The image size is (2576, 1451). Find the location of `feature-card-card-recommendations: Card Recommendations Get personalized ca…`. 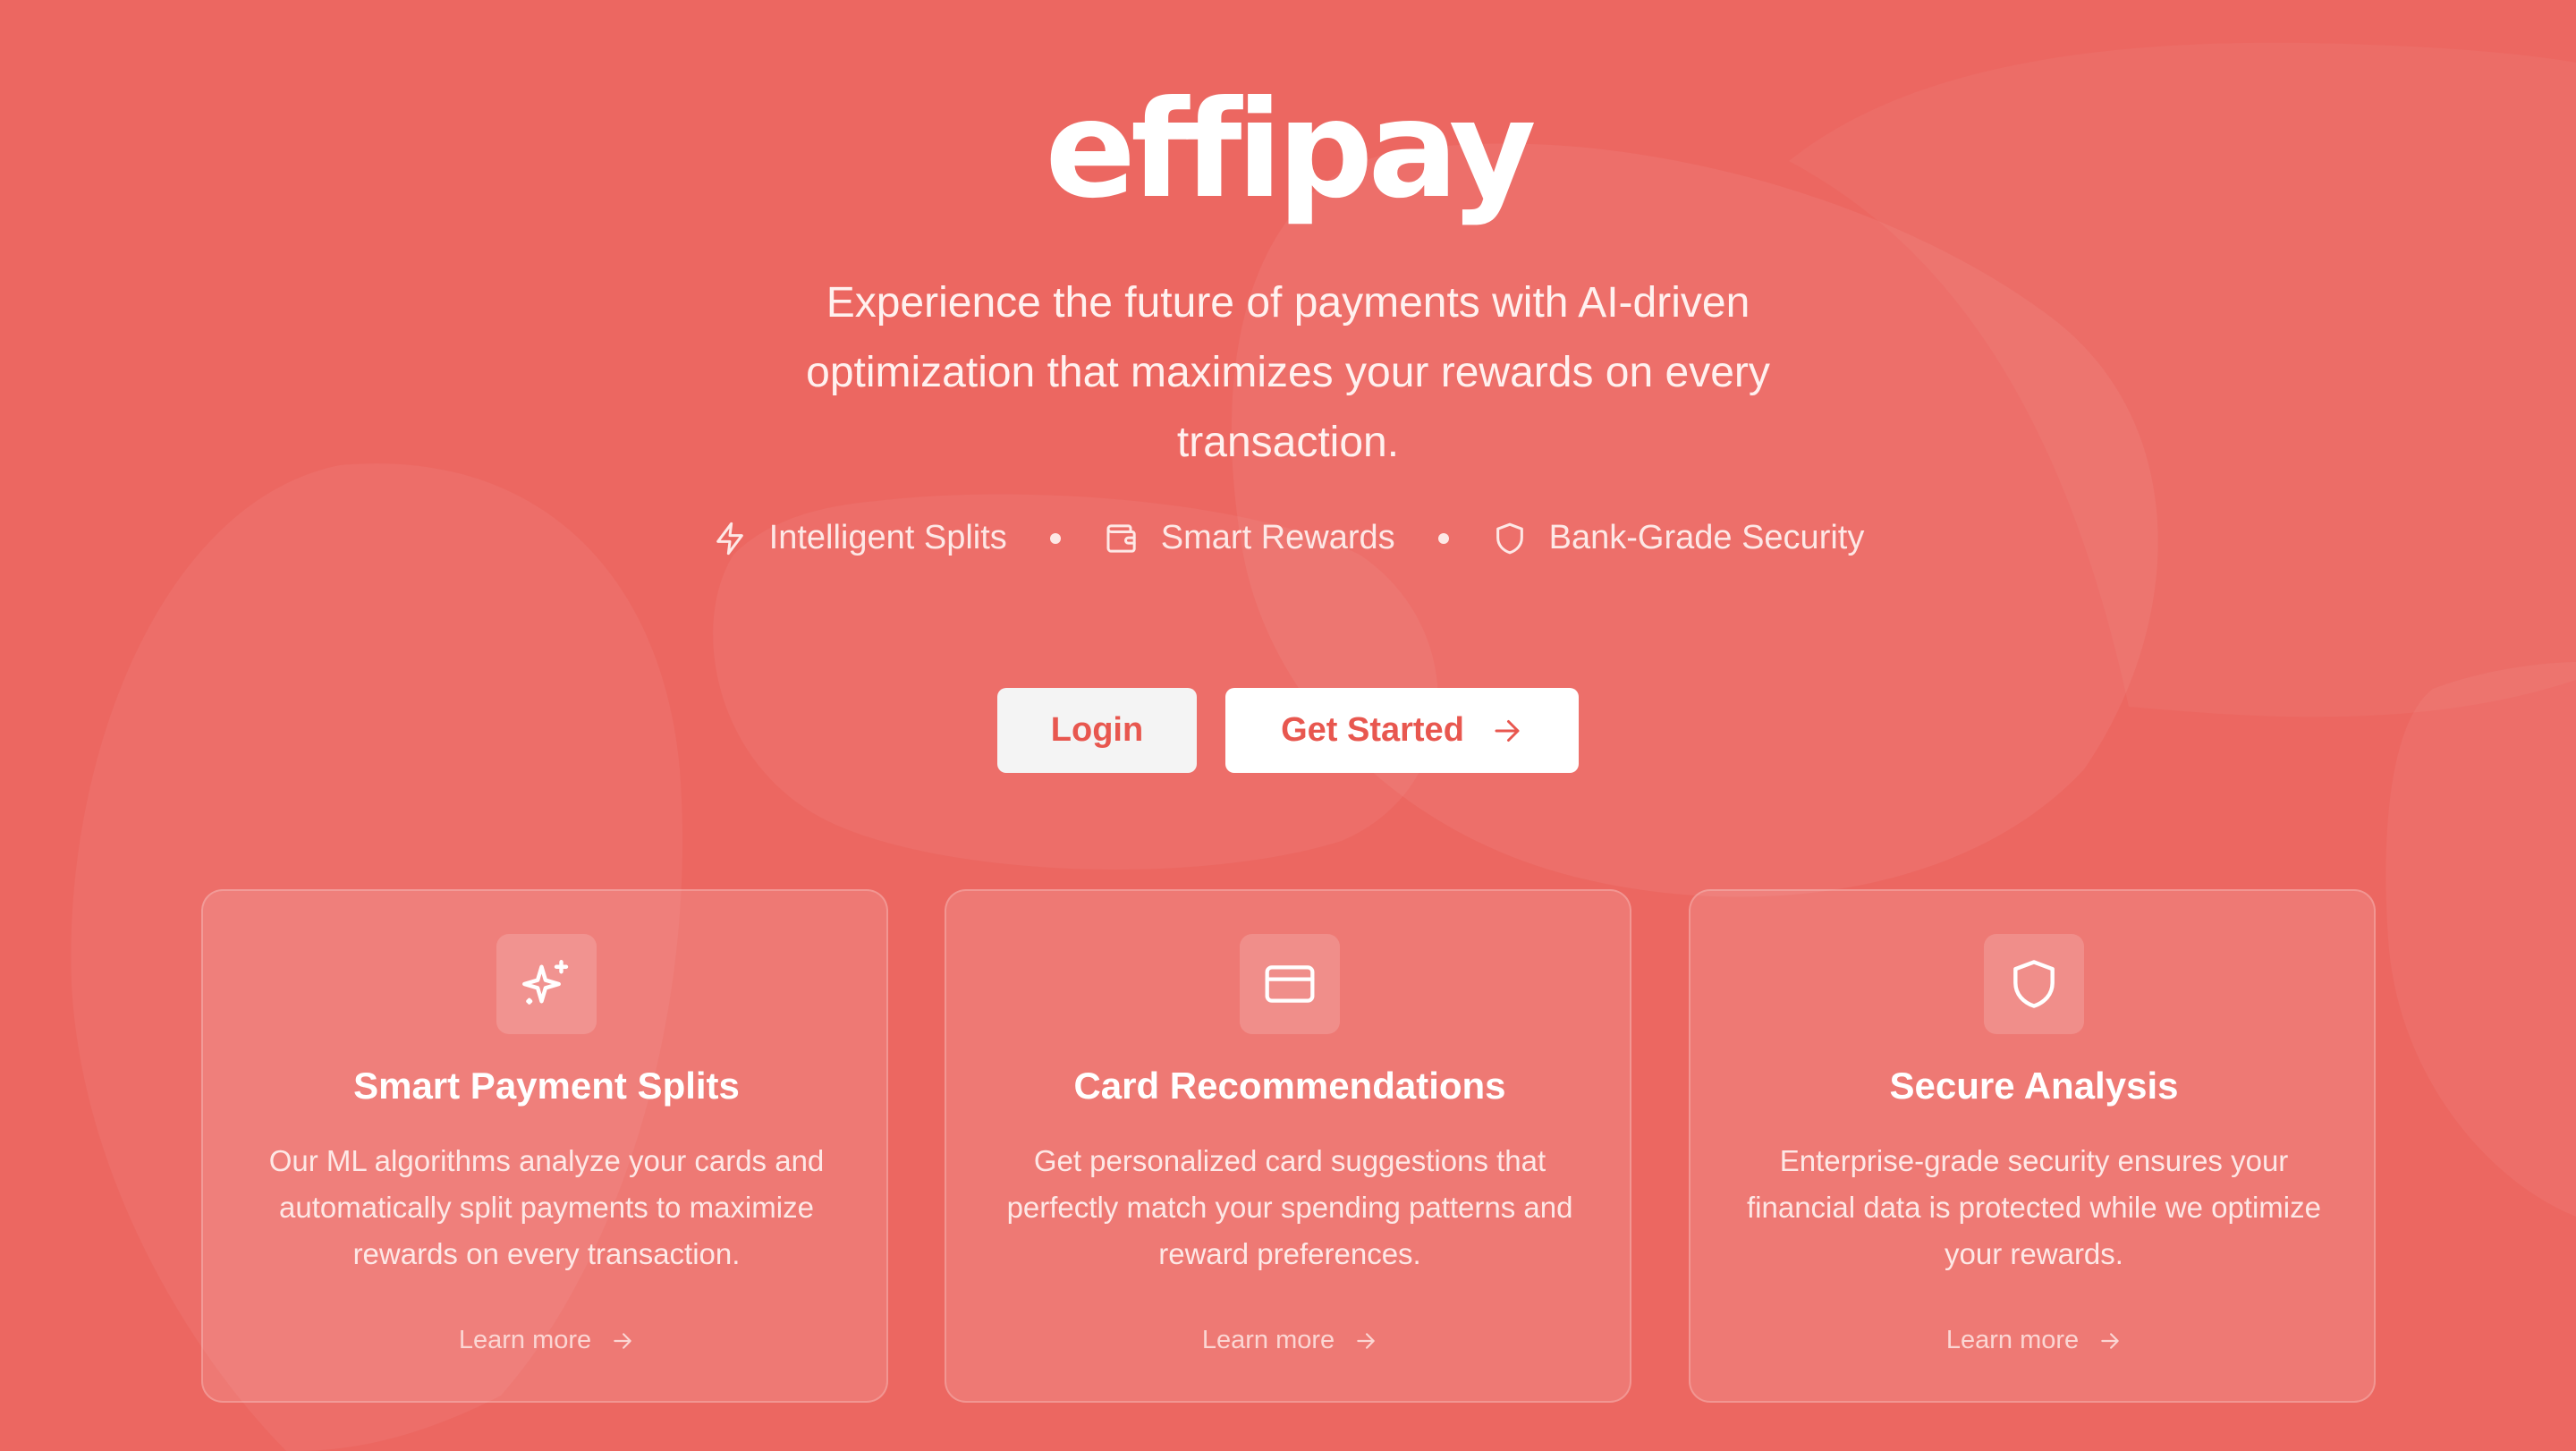

feature-card-card-recommendations: Card Recommendations Get personalized ca… is located at coordinates (1288, 1146).